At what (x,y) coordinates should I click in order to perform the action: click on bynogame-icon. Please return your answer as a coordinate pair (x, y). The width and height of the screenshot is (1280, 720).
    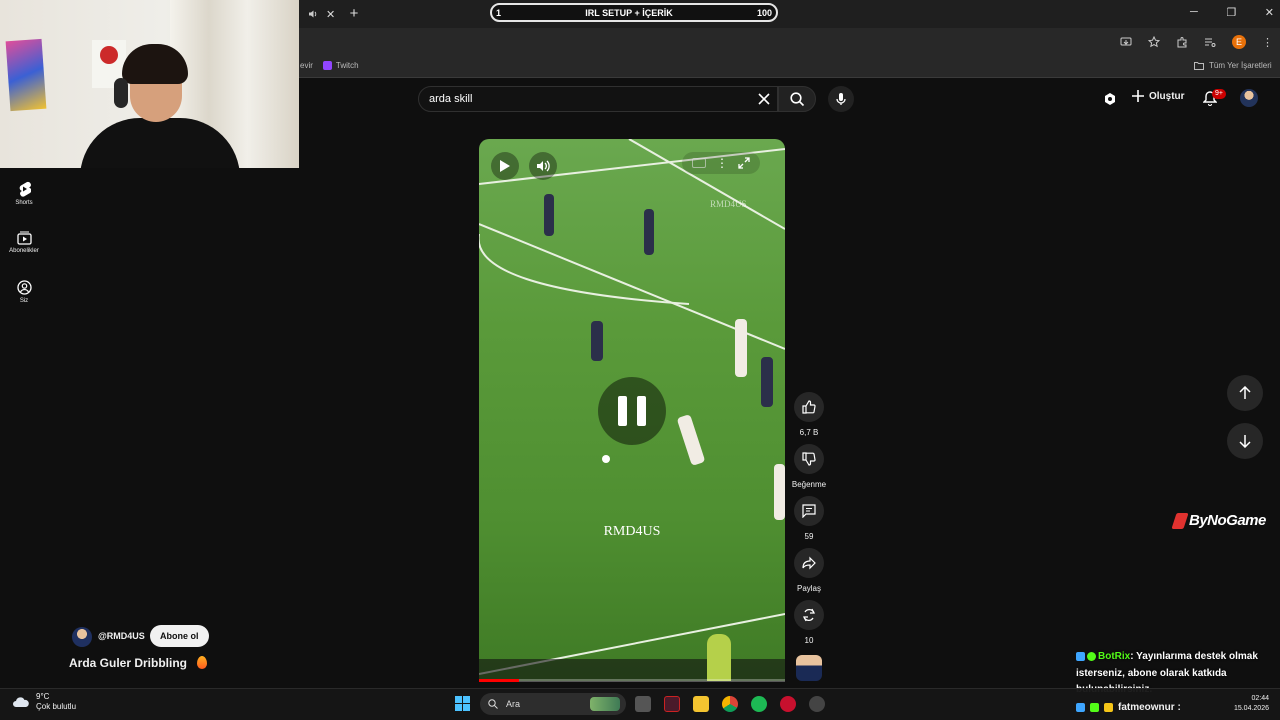
    Looking at the image, I should click on (1180, 520).